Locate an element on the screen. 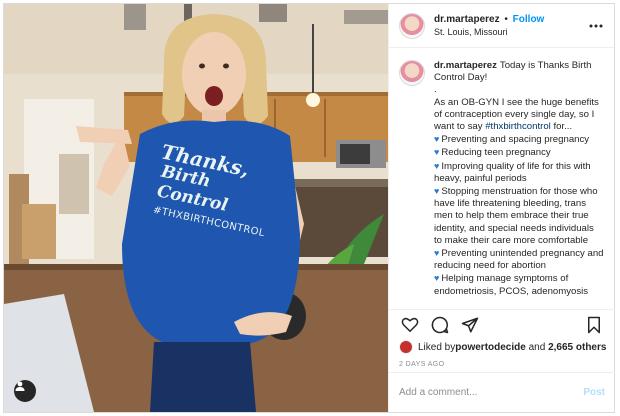 Image resolution: width=620 pixels, height=416 pixels. caption-line-5: of contraception every single day, so I is located at coordinates (514, 114).